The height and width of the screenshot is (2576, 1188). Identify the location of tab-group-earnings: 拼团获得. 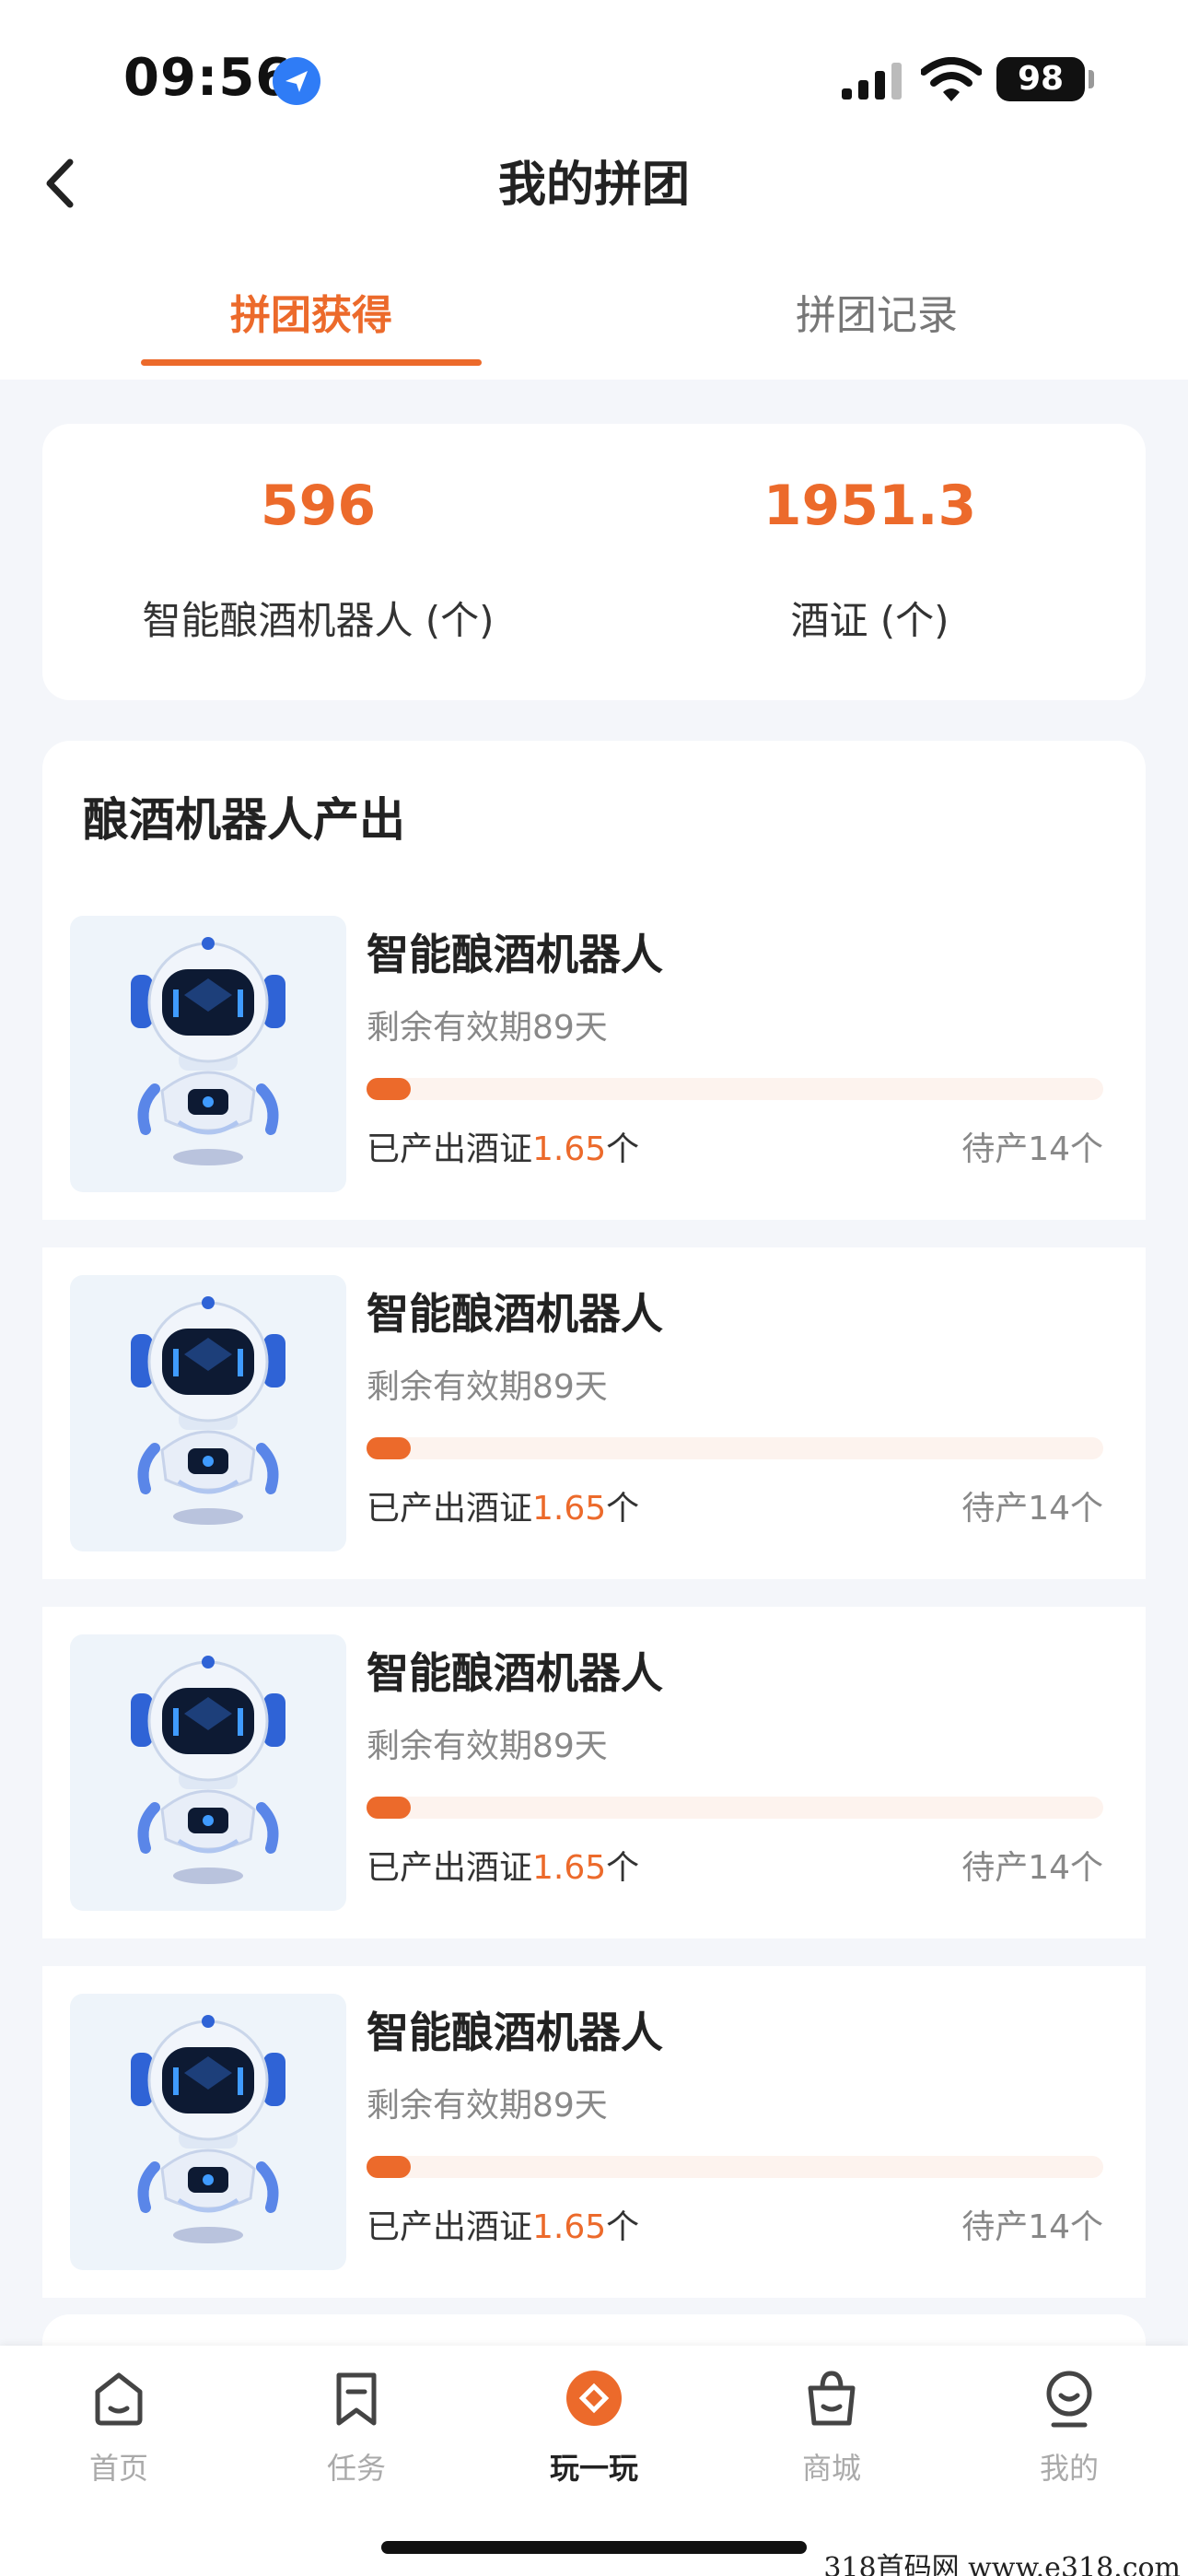
(311, 311).